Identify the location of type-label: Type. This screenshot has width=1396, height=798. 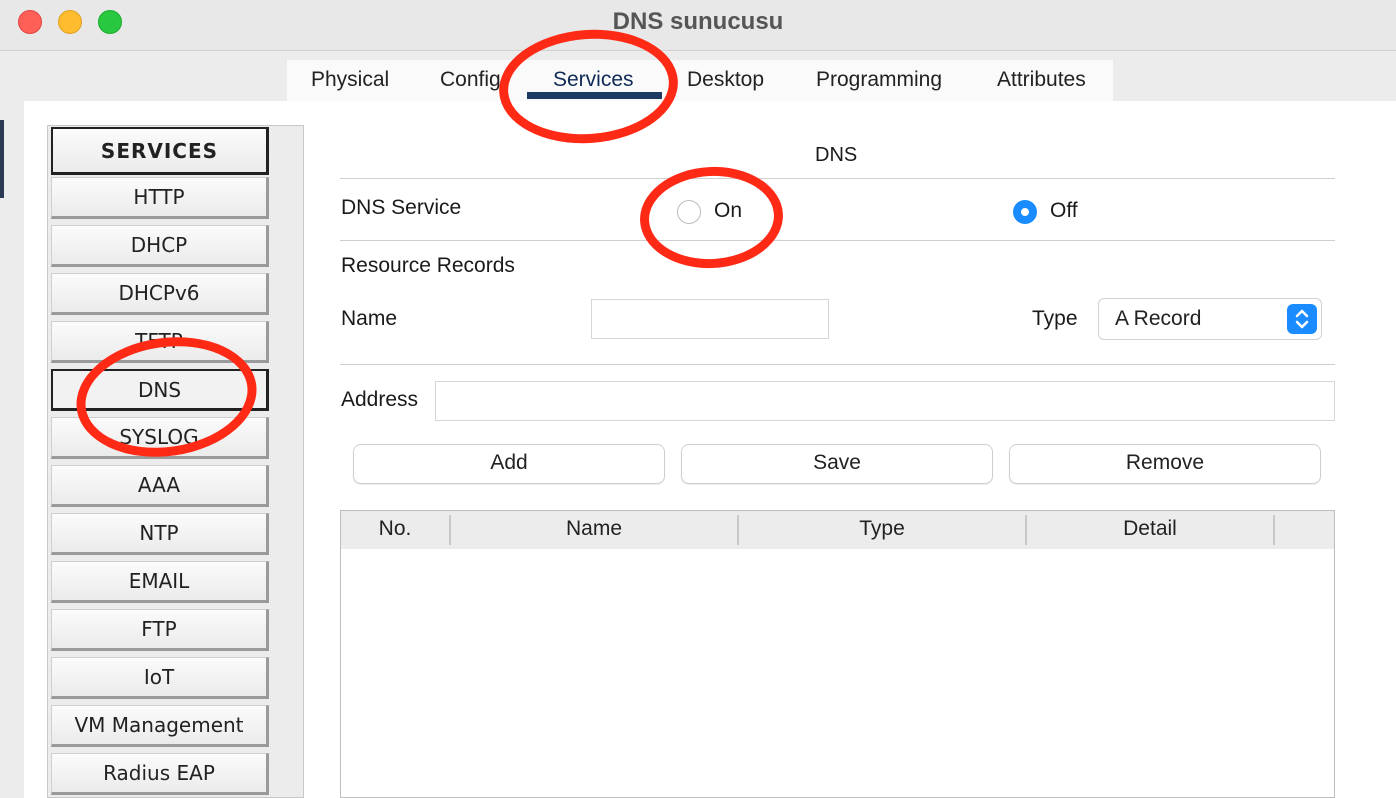
(1055, 318).